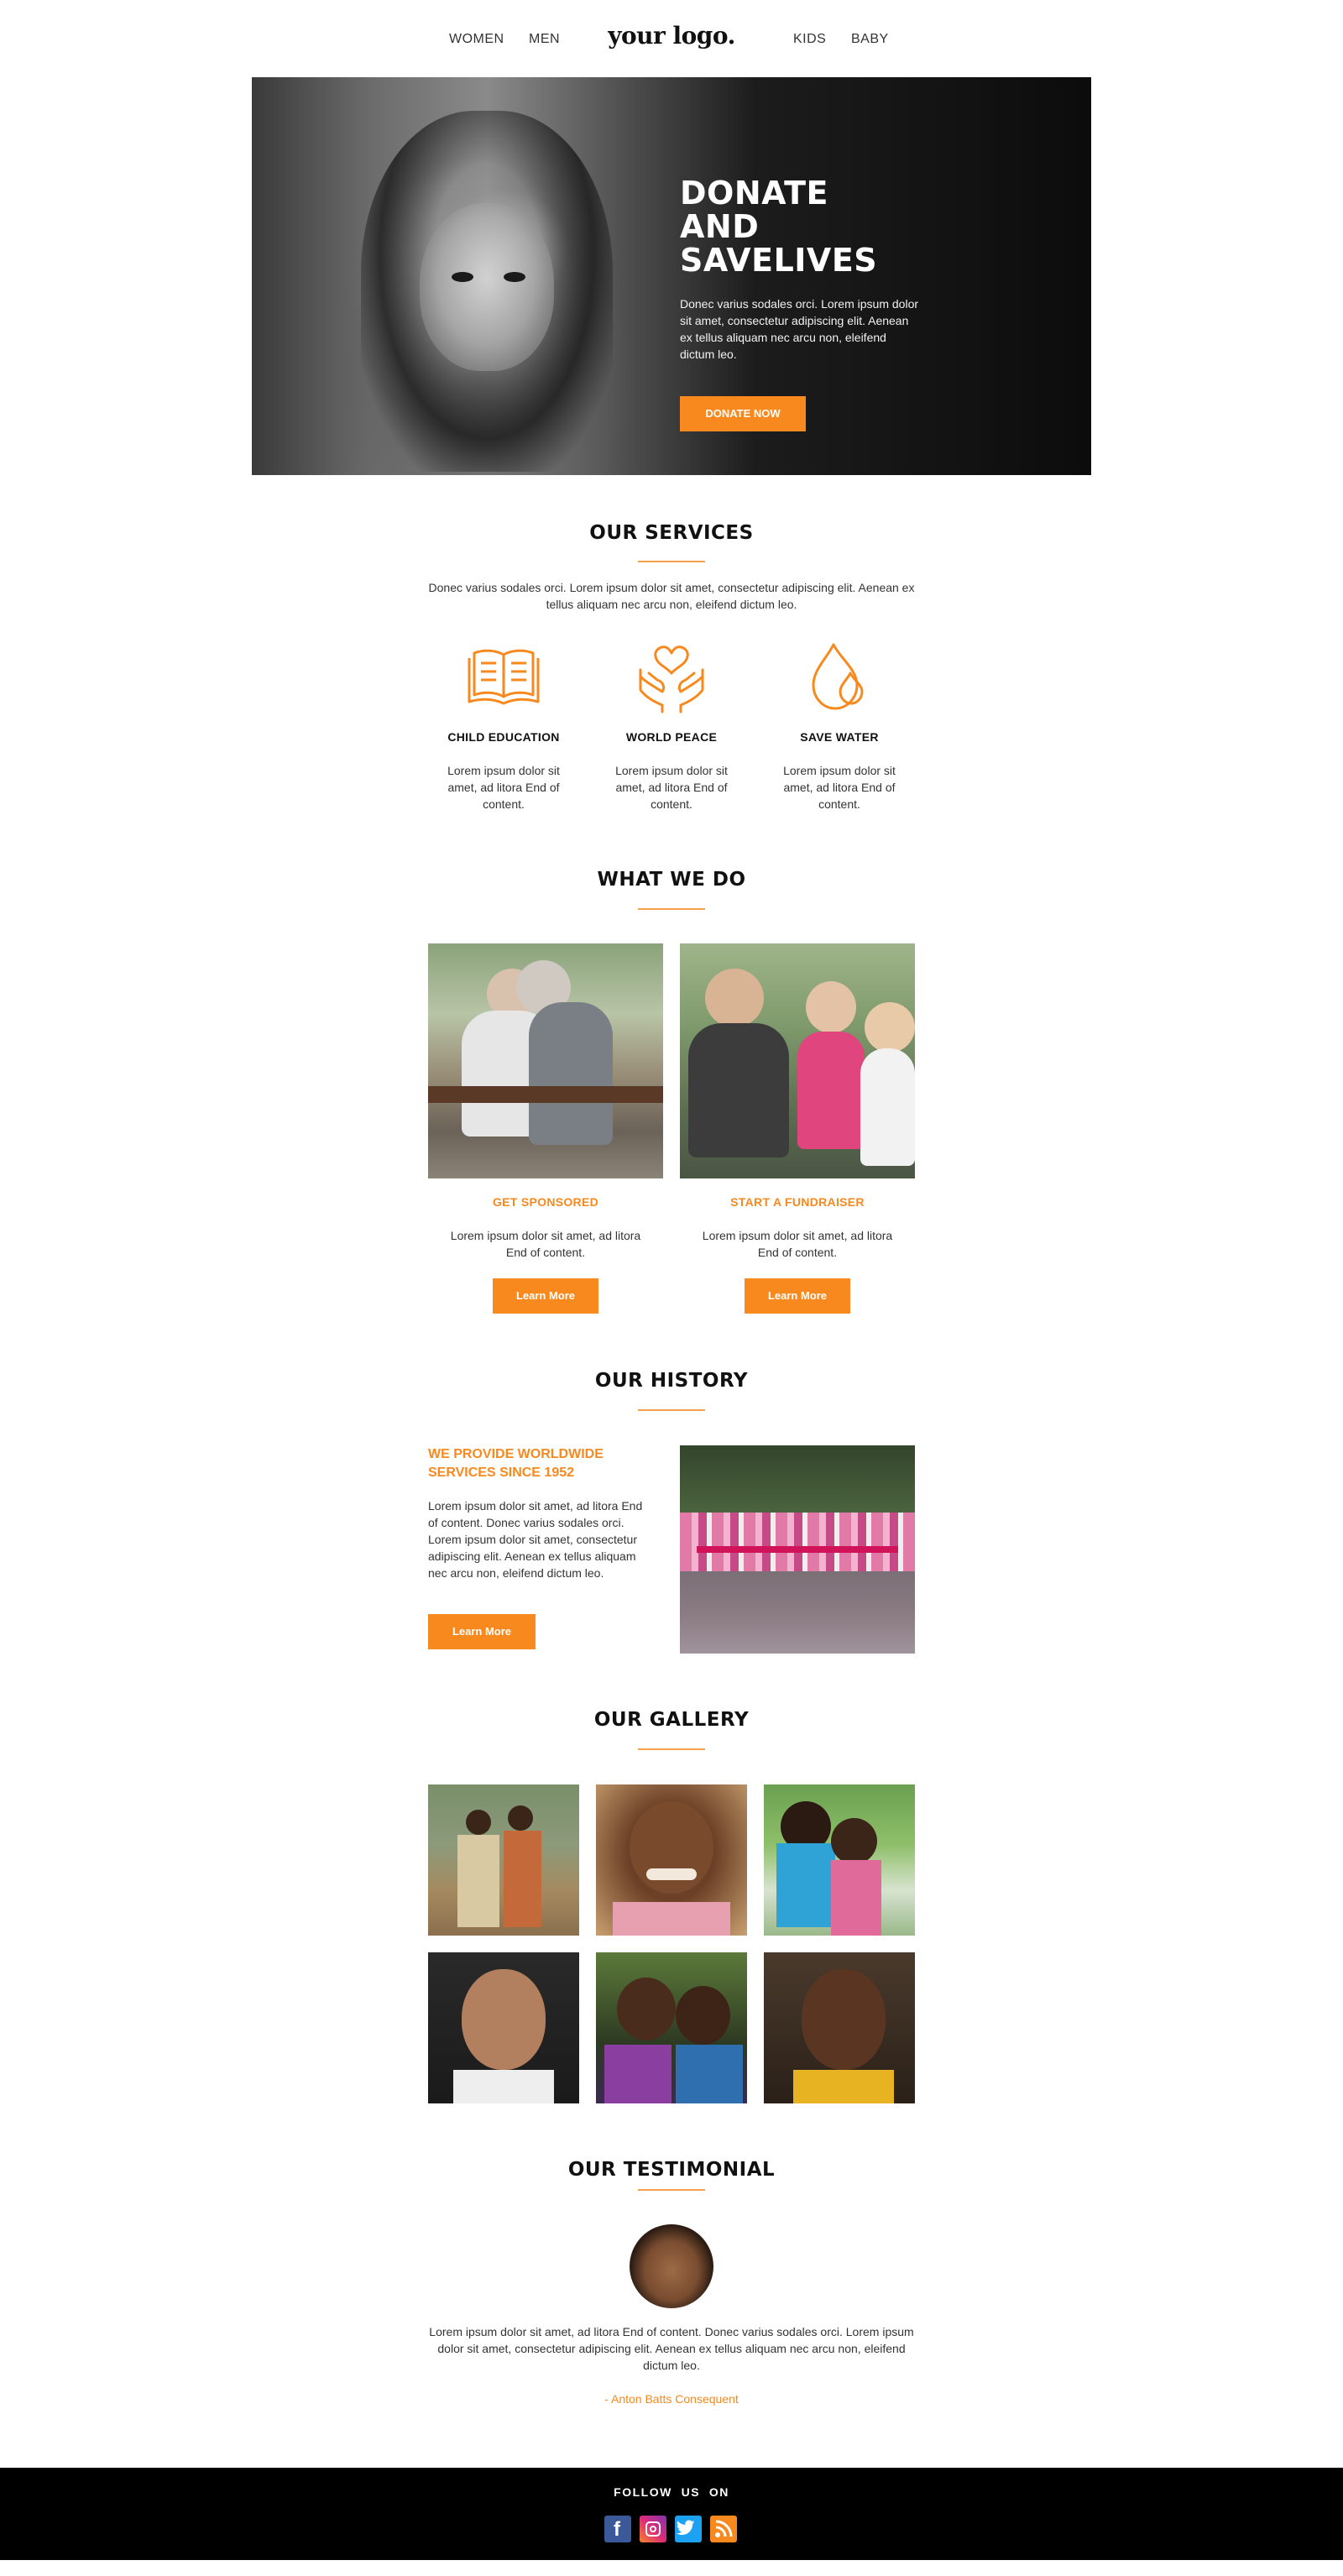 The width and height of the screenshot is (1343, 2576). What do you see at coordinates (797, 1549) in the screenshot?
I see `photo-charity-walk` at bounding box center [797, 1549].